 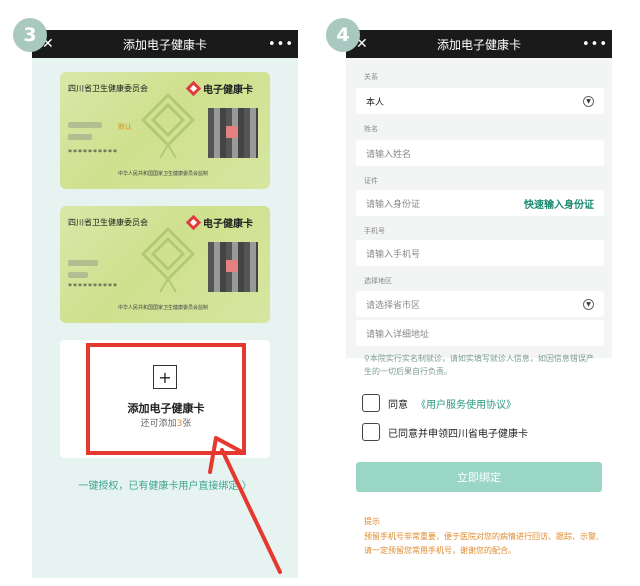 I want to click on terms-link: 《用户服务使用协议》, so click(x=466, y=403).